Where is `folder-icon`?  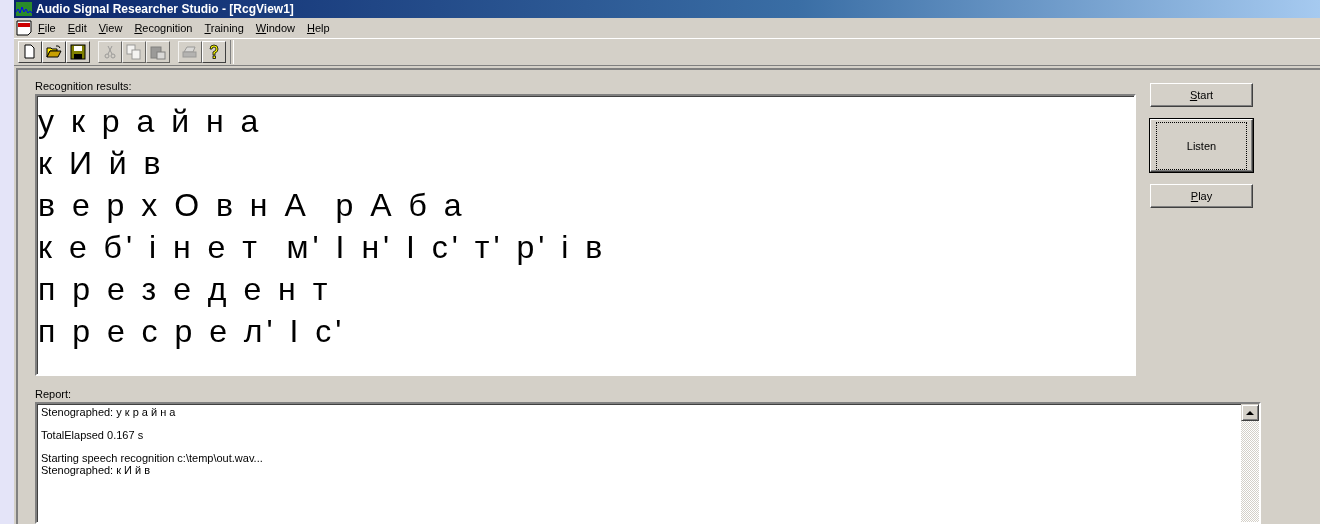 folder-icon is located at coordinates (54, 52).